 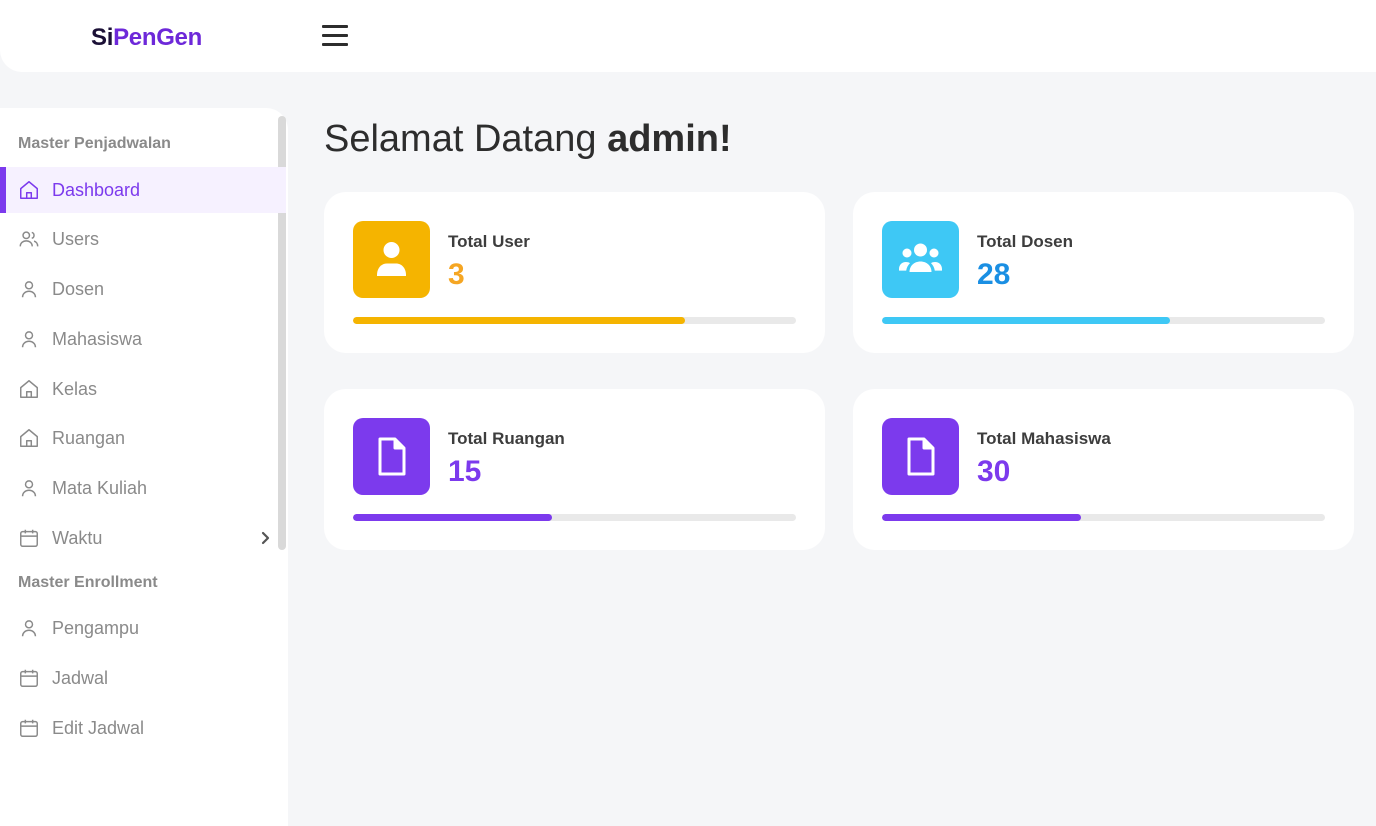 I want to click on stat-card-total-ruangan: Total Ruangan 15, so click(x=574, y=469).